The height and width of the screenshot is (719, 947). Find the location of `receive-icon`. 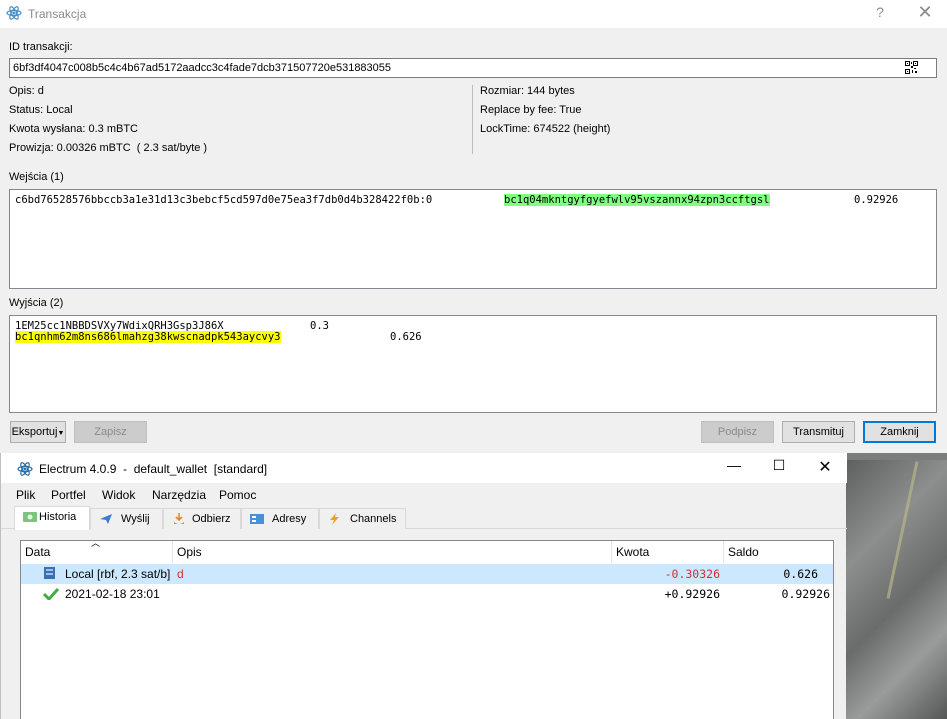

receive-icon is located at coordinates (179, 518).